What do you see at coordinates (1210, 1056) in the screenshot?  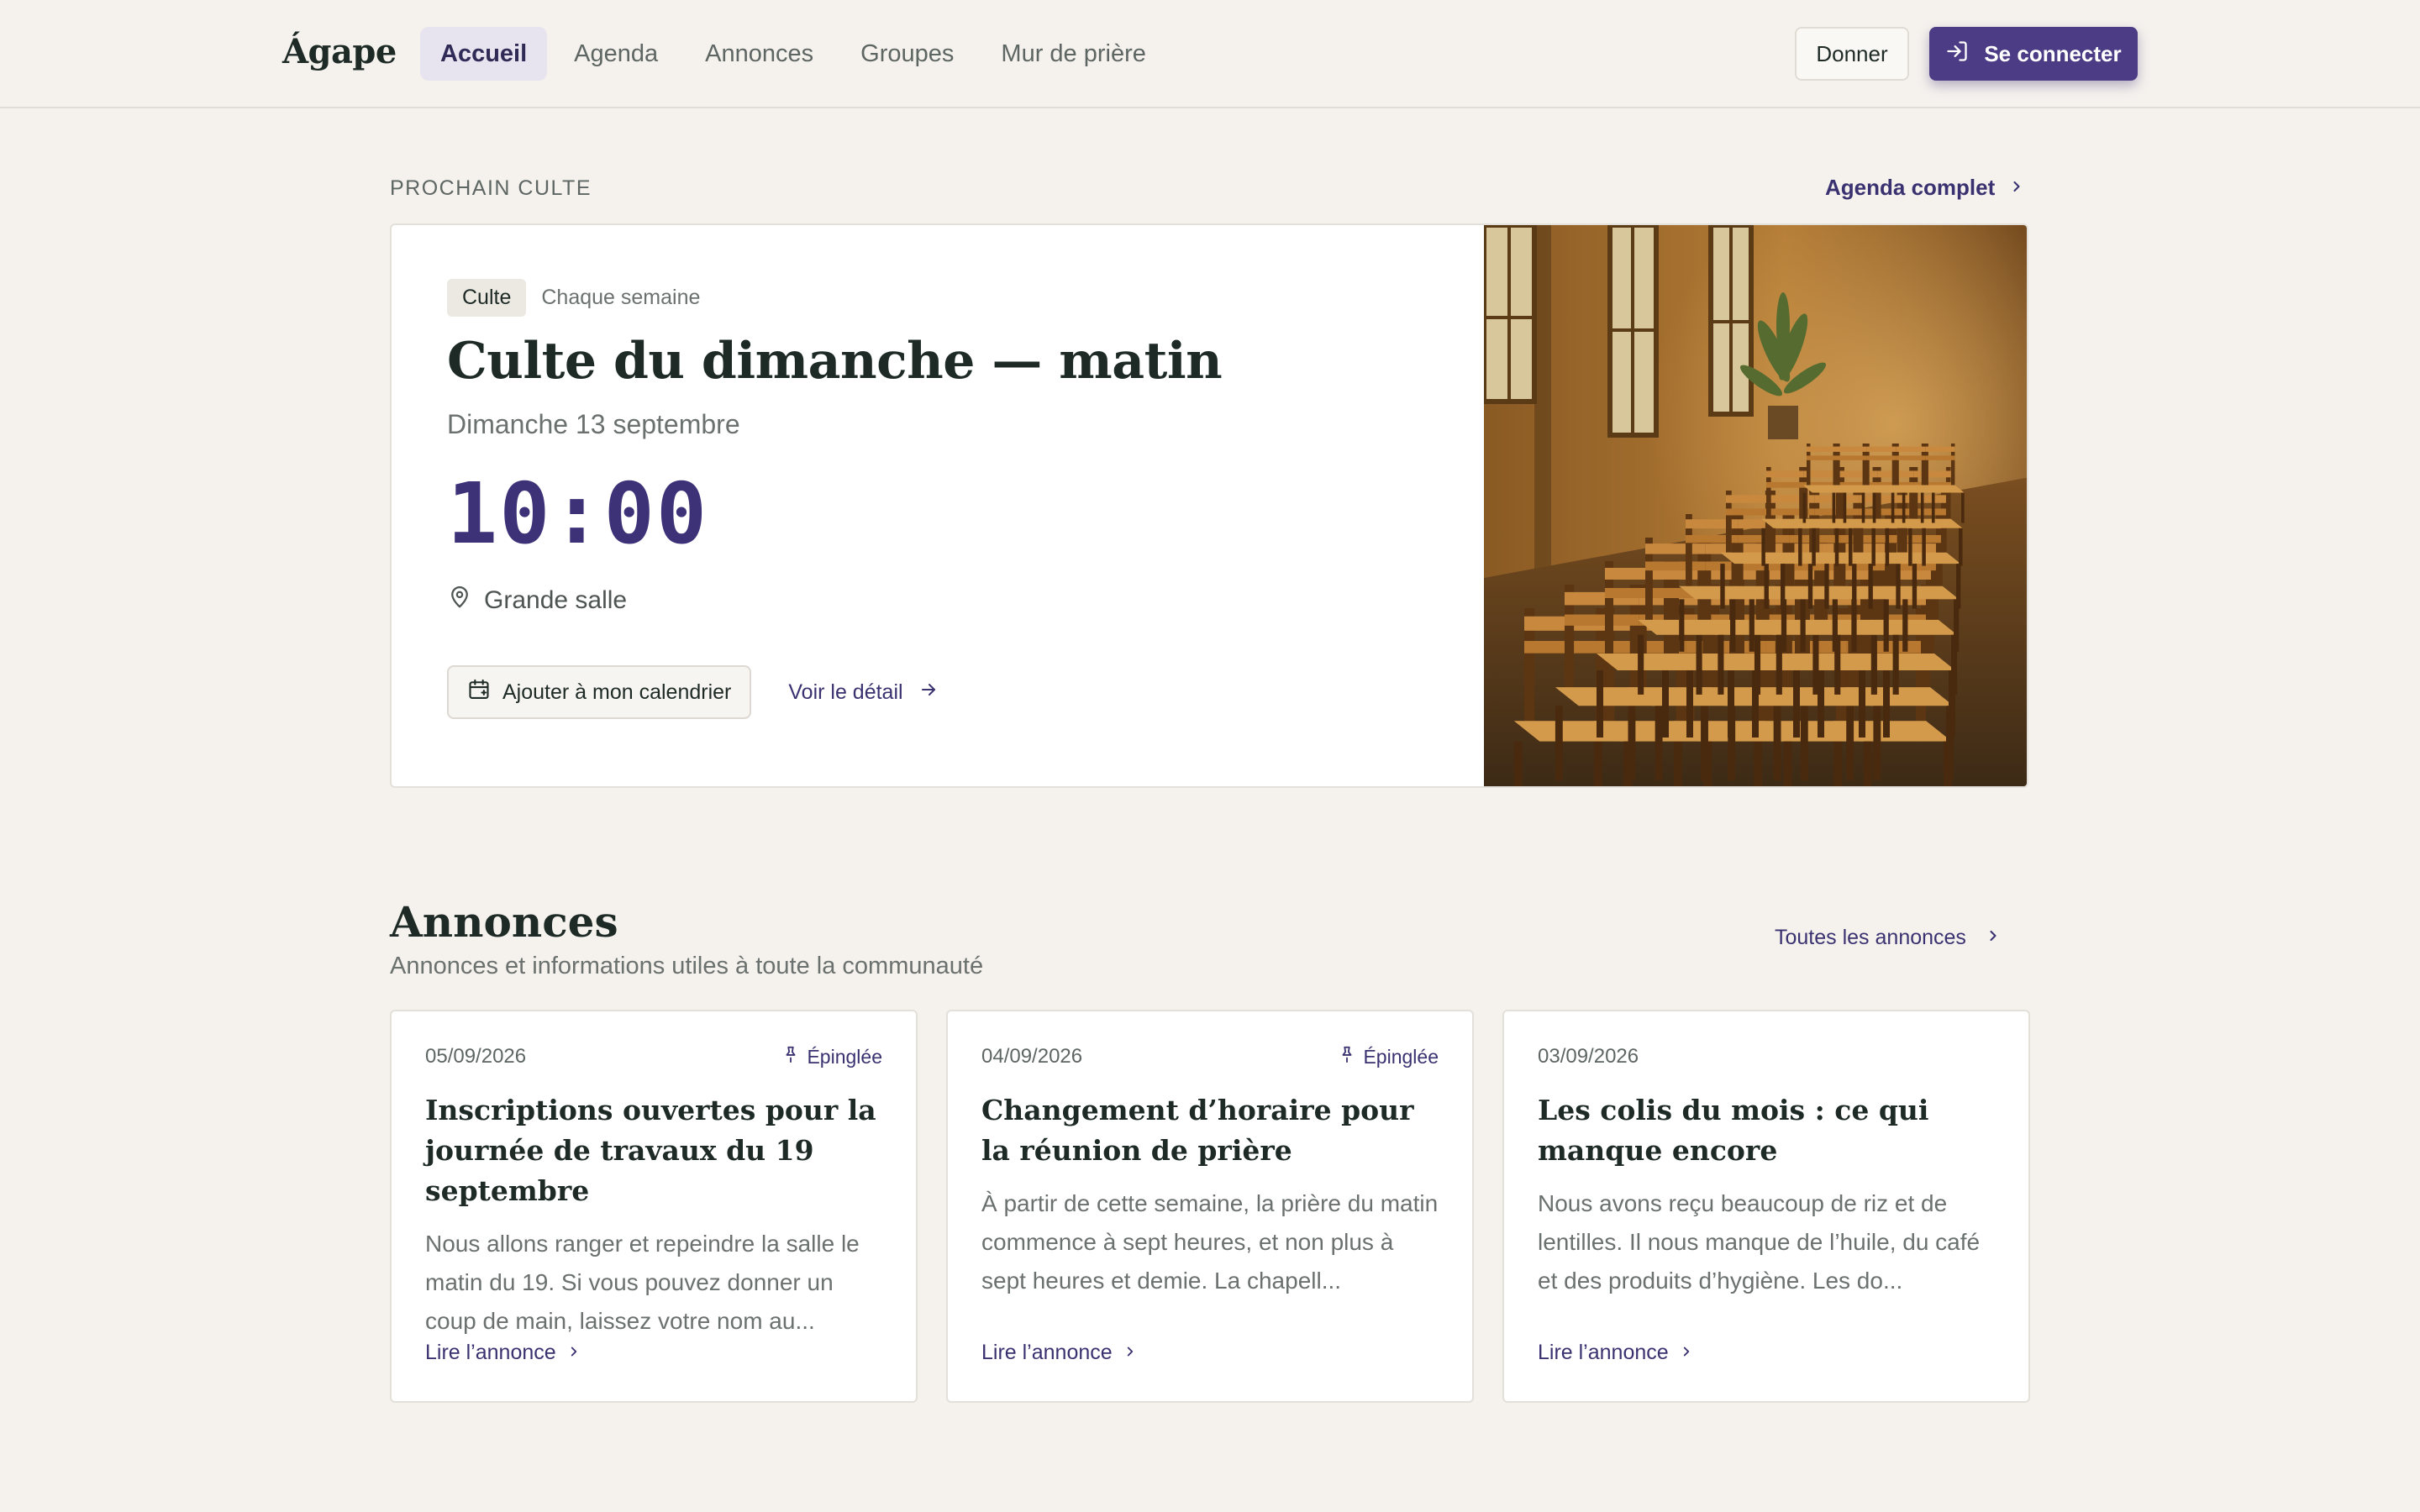 I see `card-header: 04/09/2026 Épinglée` at bounding box center [1210, 1056].